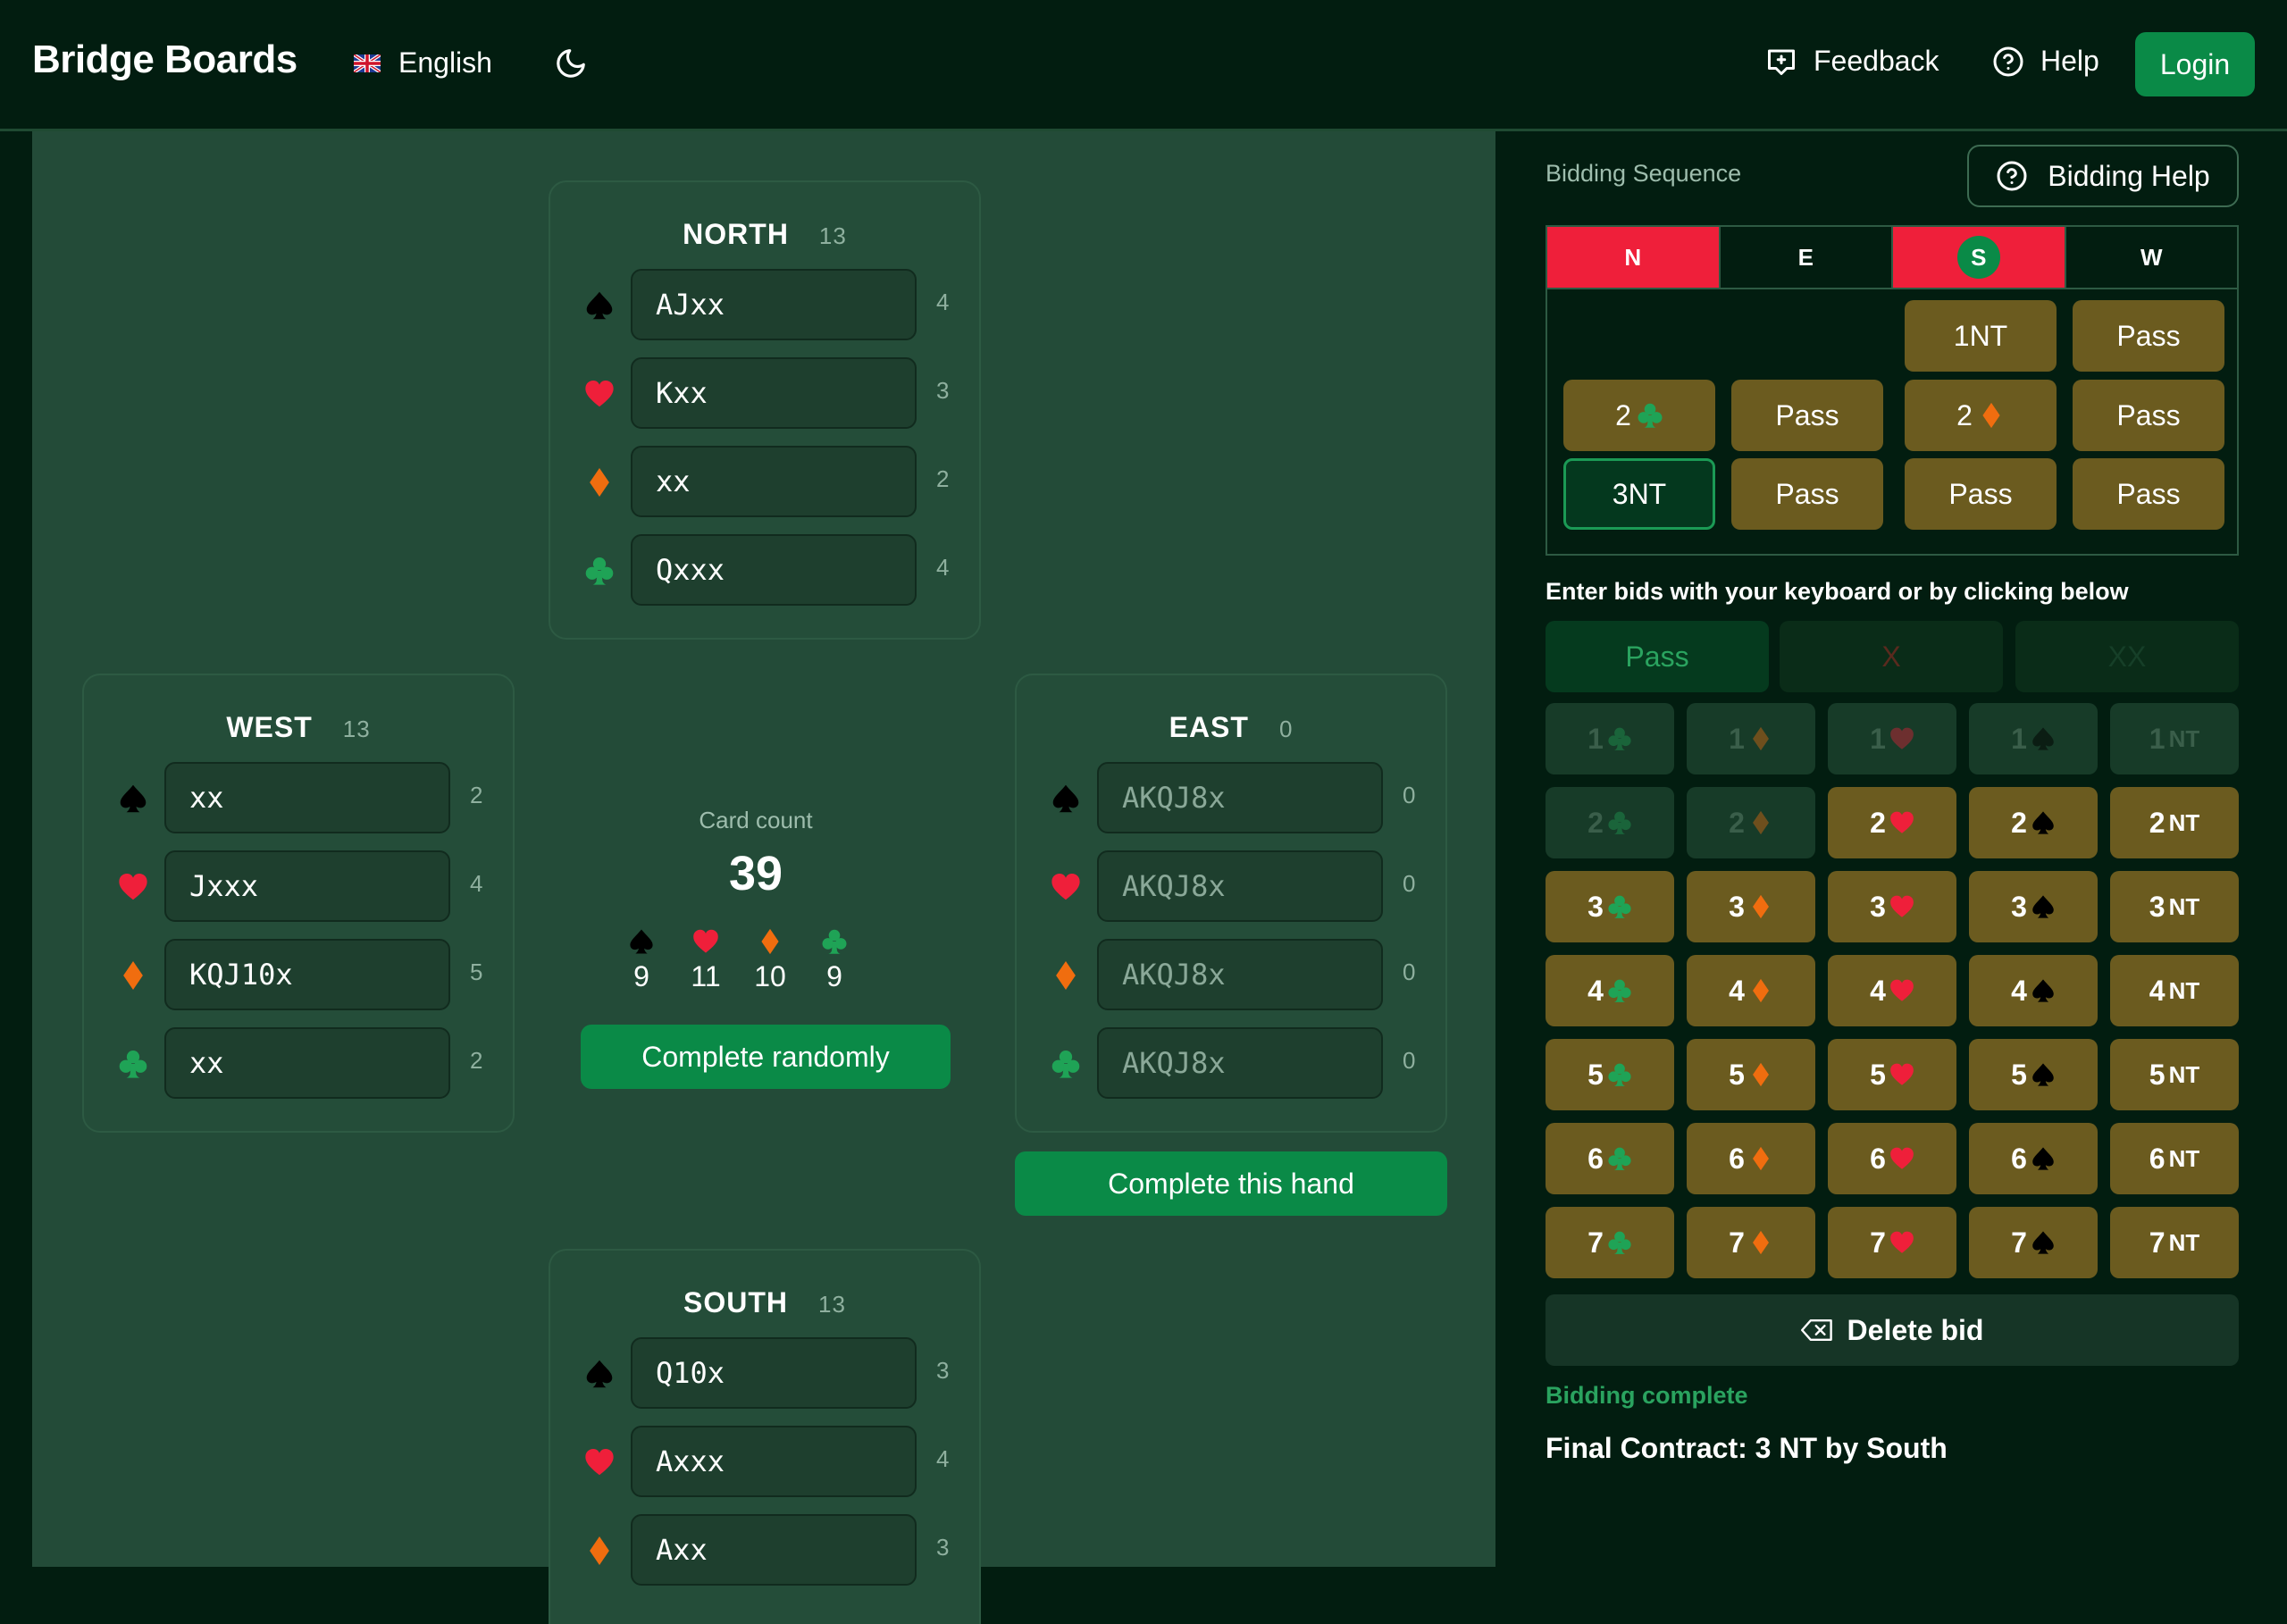 The height and width of the screenshot is (1624, 2287). What do you see at coordinates (1409, 1060) in the screenshot?
I see `east-clubs-length: 0` at bounding box center [1409, 1060].